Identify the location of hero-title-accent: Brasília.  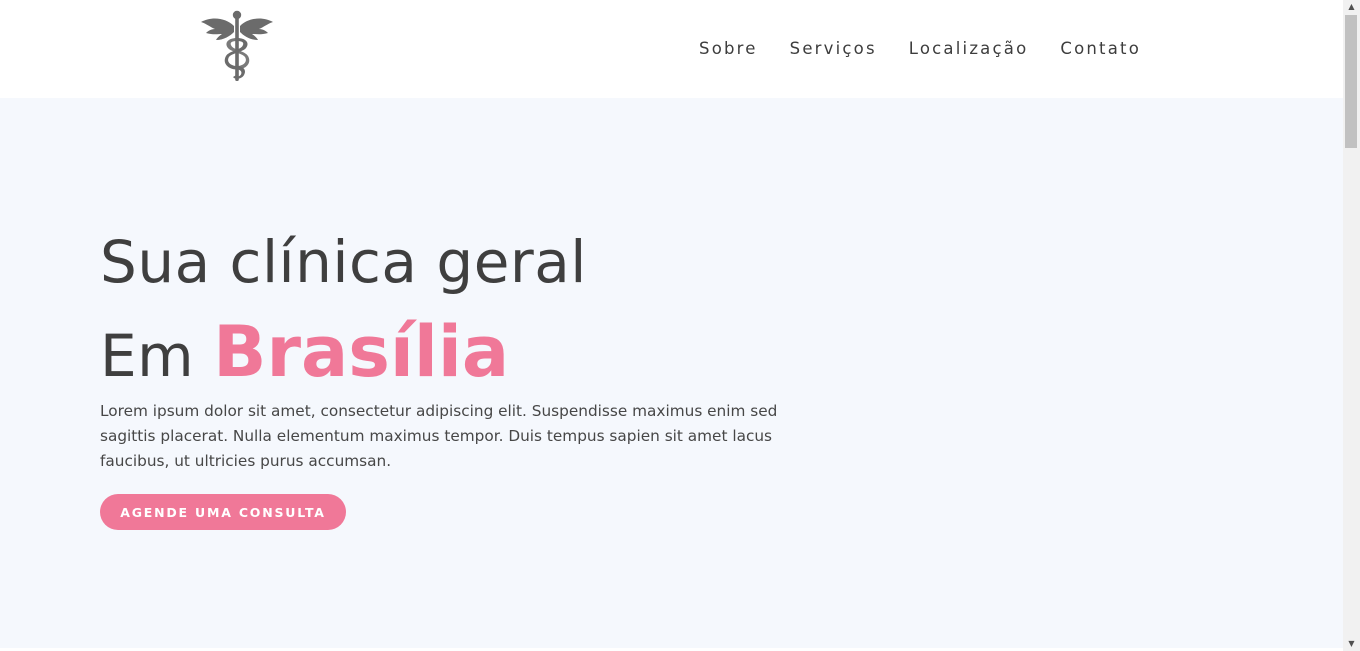
(361, 352).